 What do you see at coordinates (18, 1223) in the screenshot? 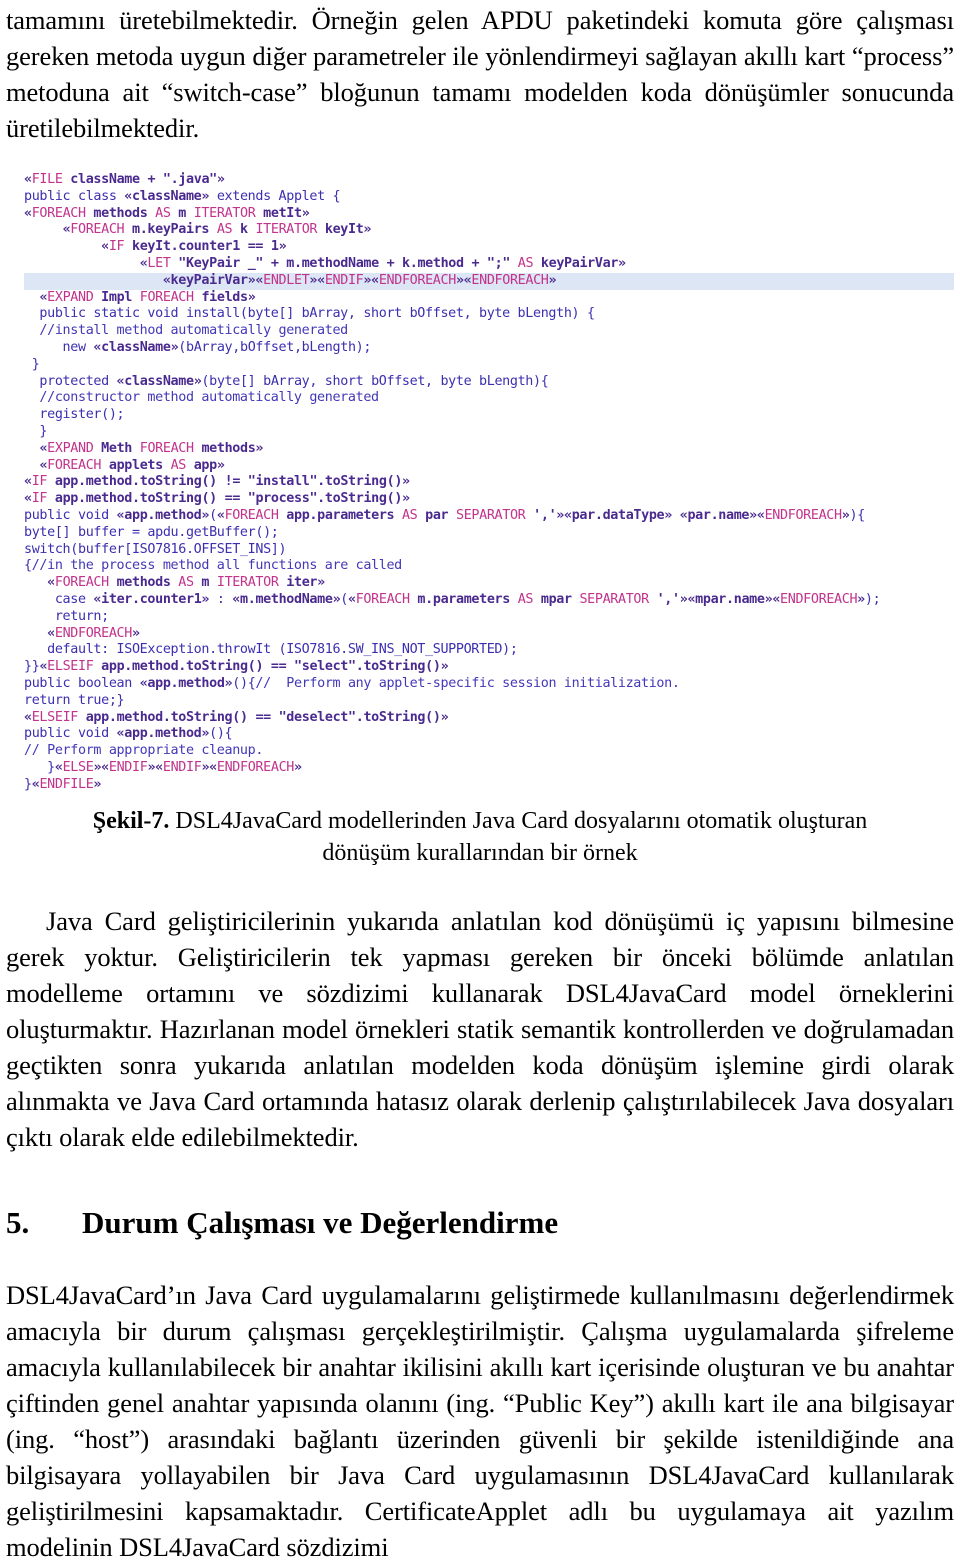
I see `section-number: 5.` at bounding box center [18, 1223].